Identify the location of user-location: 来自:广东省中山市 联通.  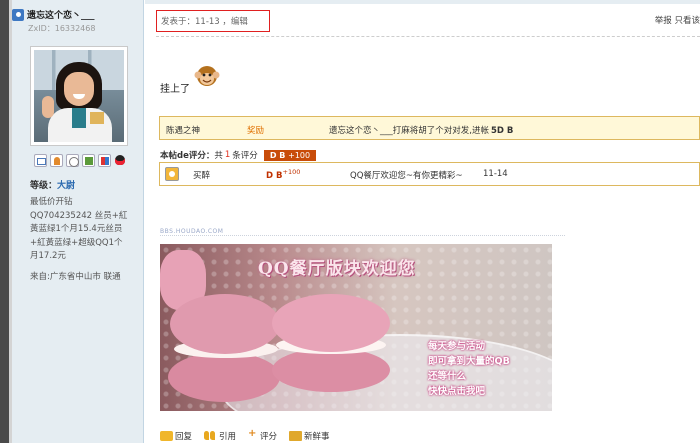
(75, 277).